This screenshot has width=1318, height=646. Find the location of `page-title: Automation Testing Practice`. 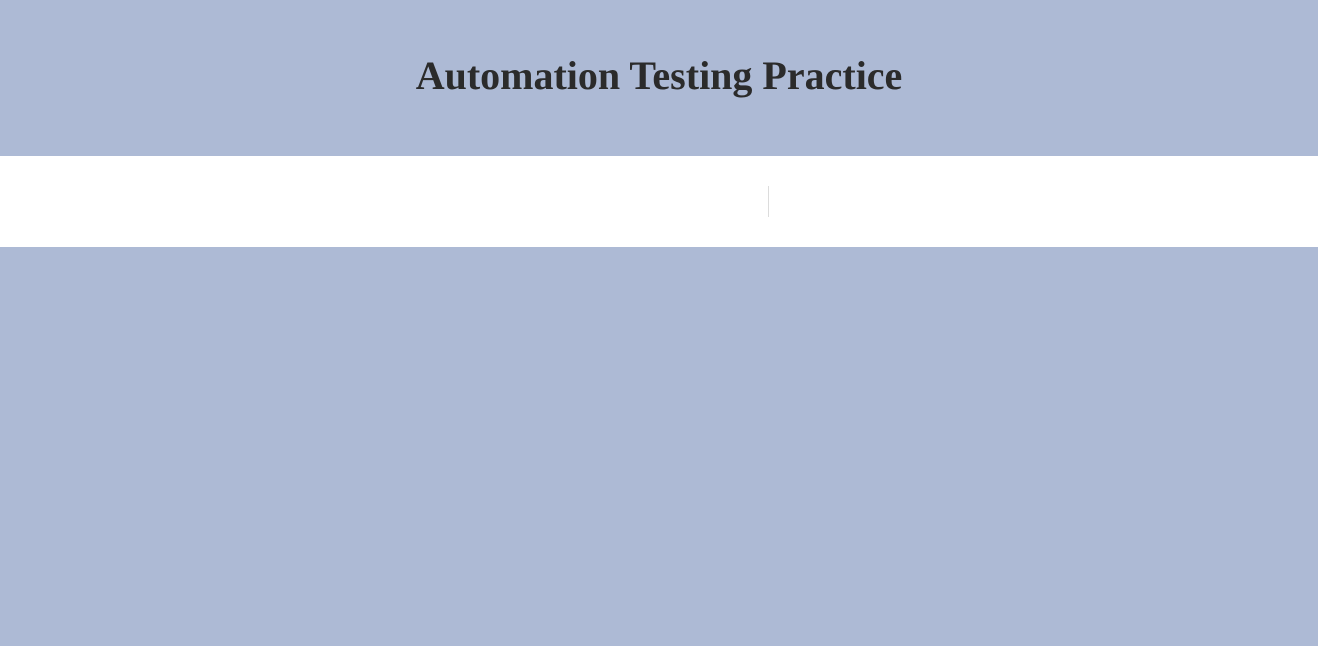

page-title: Automation Testing Practice is located at coordinates (659, 75).